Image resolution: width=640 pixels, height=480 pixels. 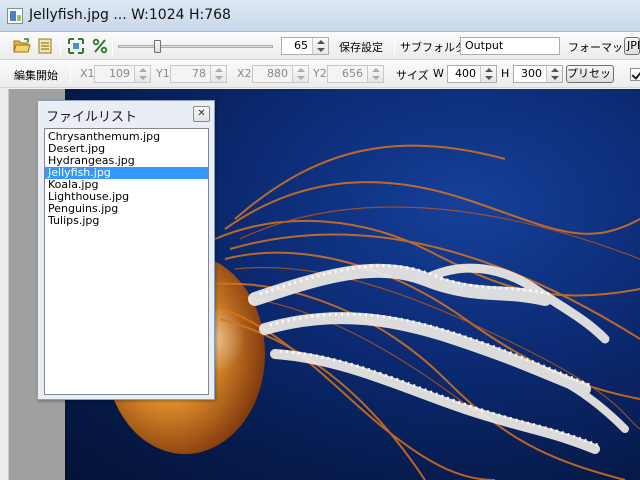 I want to click on width-spinner: 400, so click(x=472, y=74).